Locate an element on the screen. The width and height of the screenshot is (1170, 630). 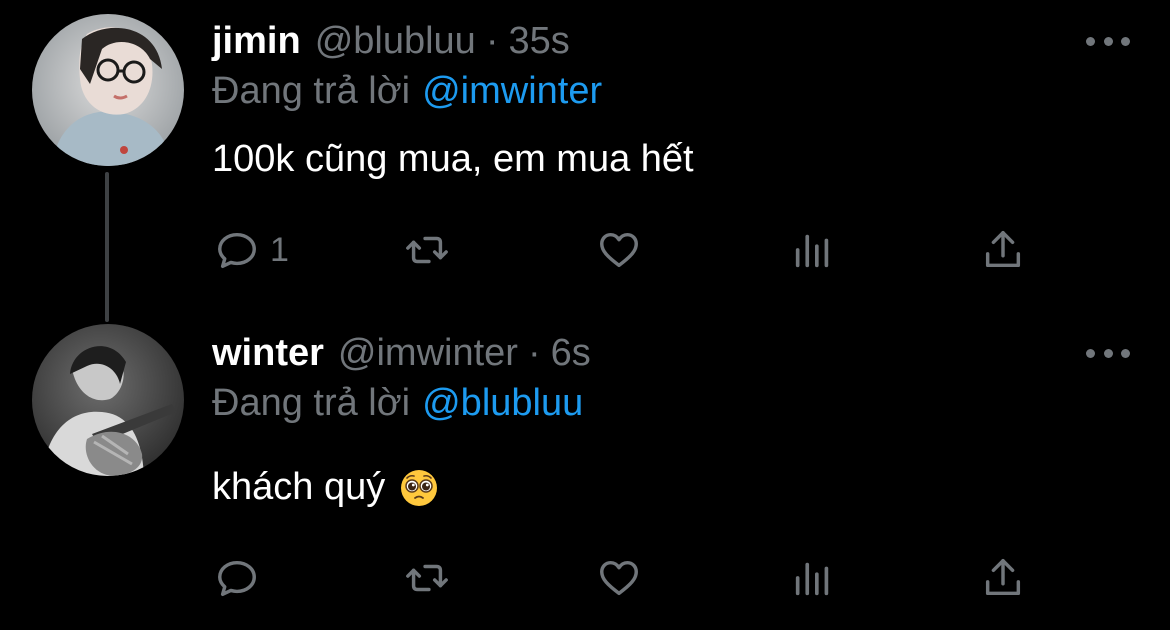
display-name: winter is located at coordinates (268, 353).